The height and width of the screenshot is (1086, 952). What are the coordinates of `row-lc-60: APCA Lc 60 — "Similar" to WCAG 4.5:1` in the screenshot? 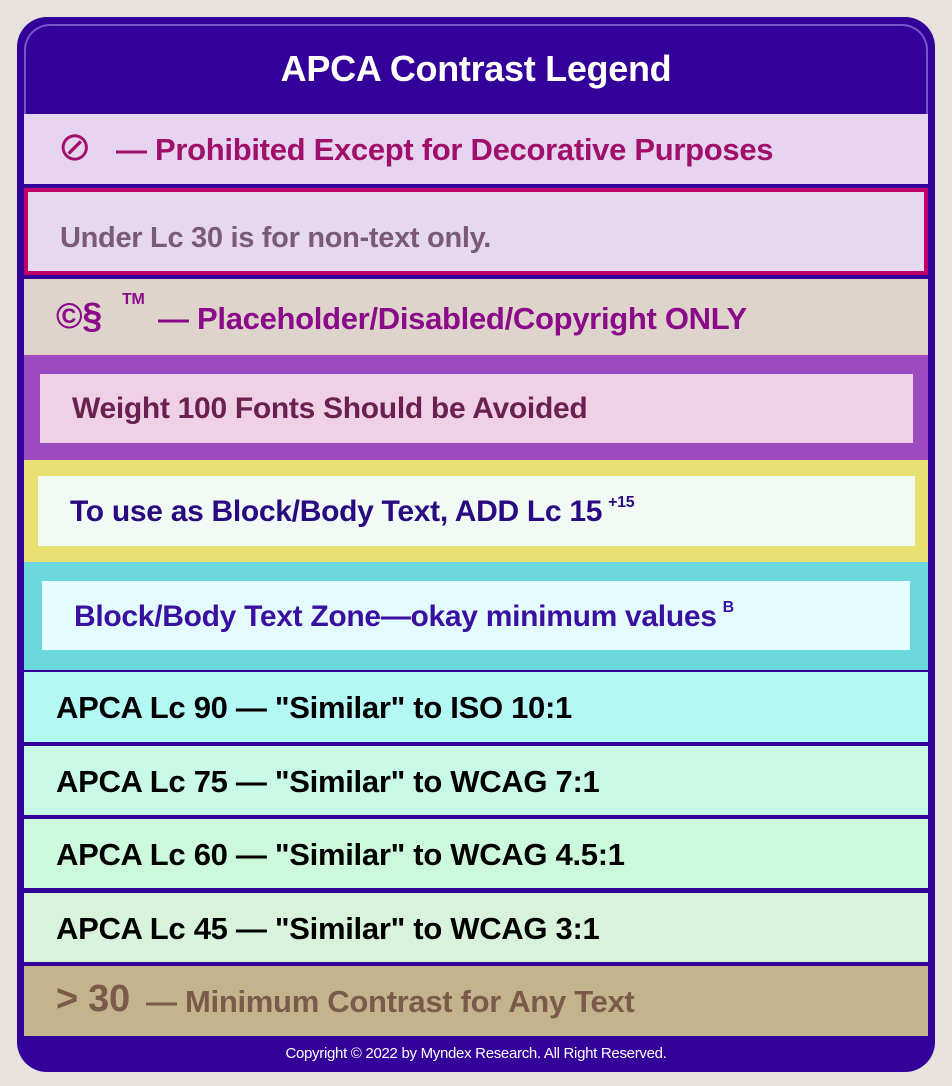 It's located at (476, 853).